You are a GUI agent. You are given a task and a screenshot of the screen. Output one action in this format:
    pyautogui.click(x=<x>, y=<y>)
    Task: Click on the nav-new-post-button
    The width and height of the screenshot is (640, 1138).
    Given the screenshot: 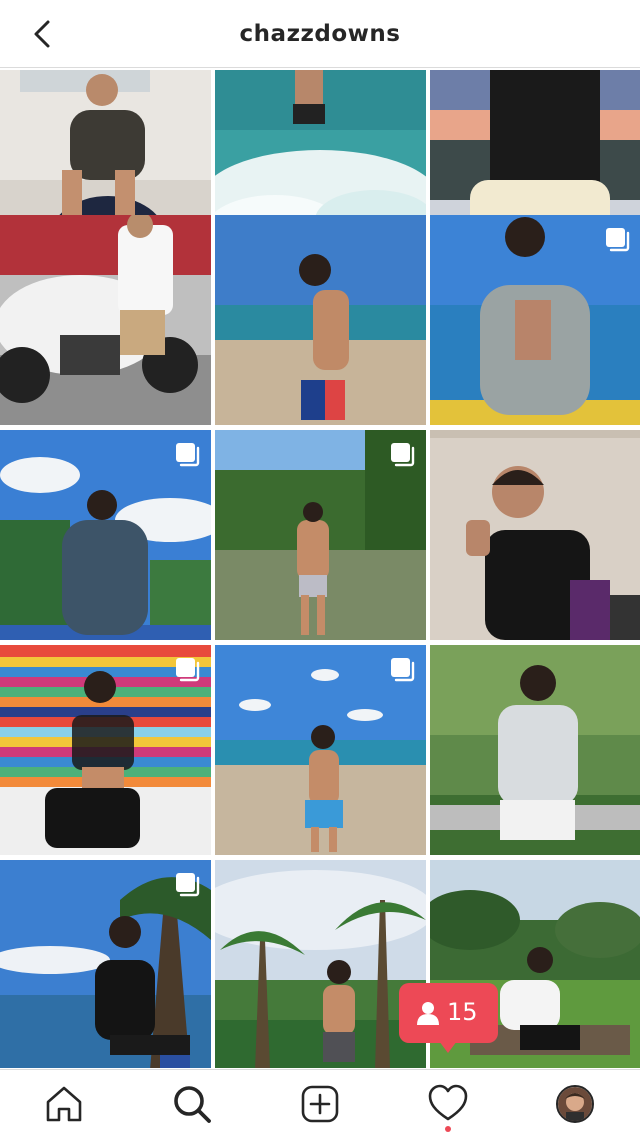 What is the action you would take?
    pyautogui.click(x=320, y=1104)
    